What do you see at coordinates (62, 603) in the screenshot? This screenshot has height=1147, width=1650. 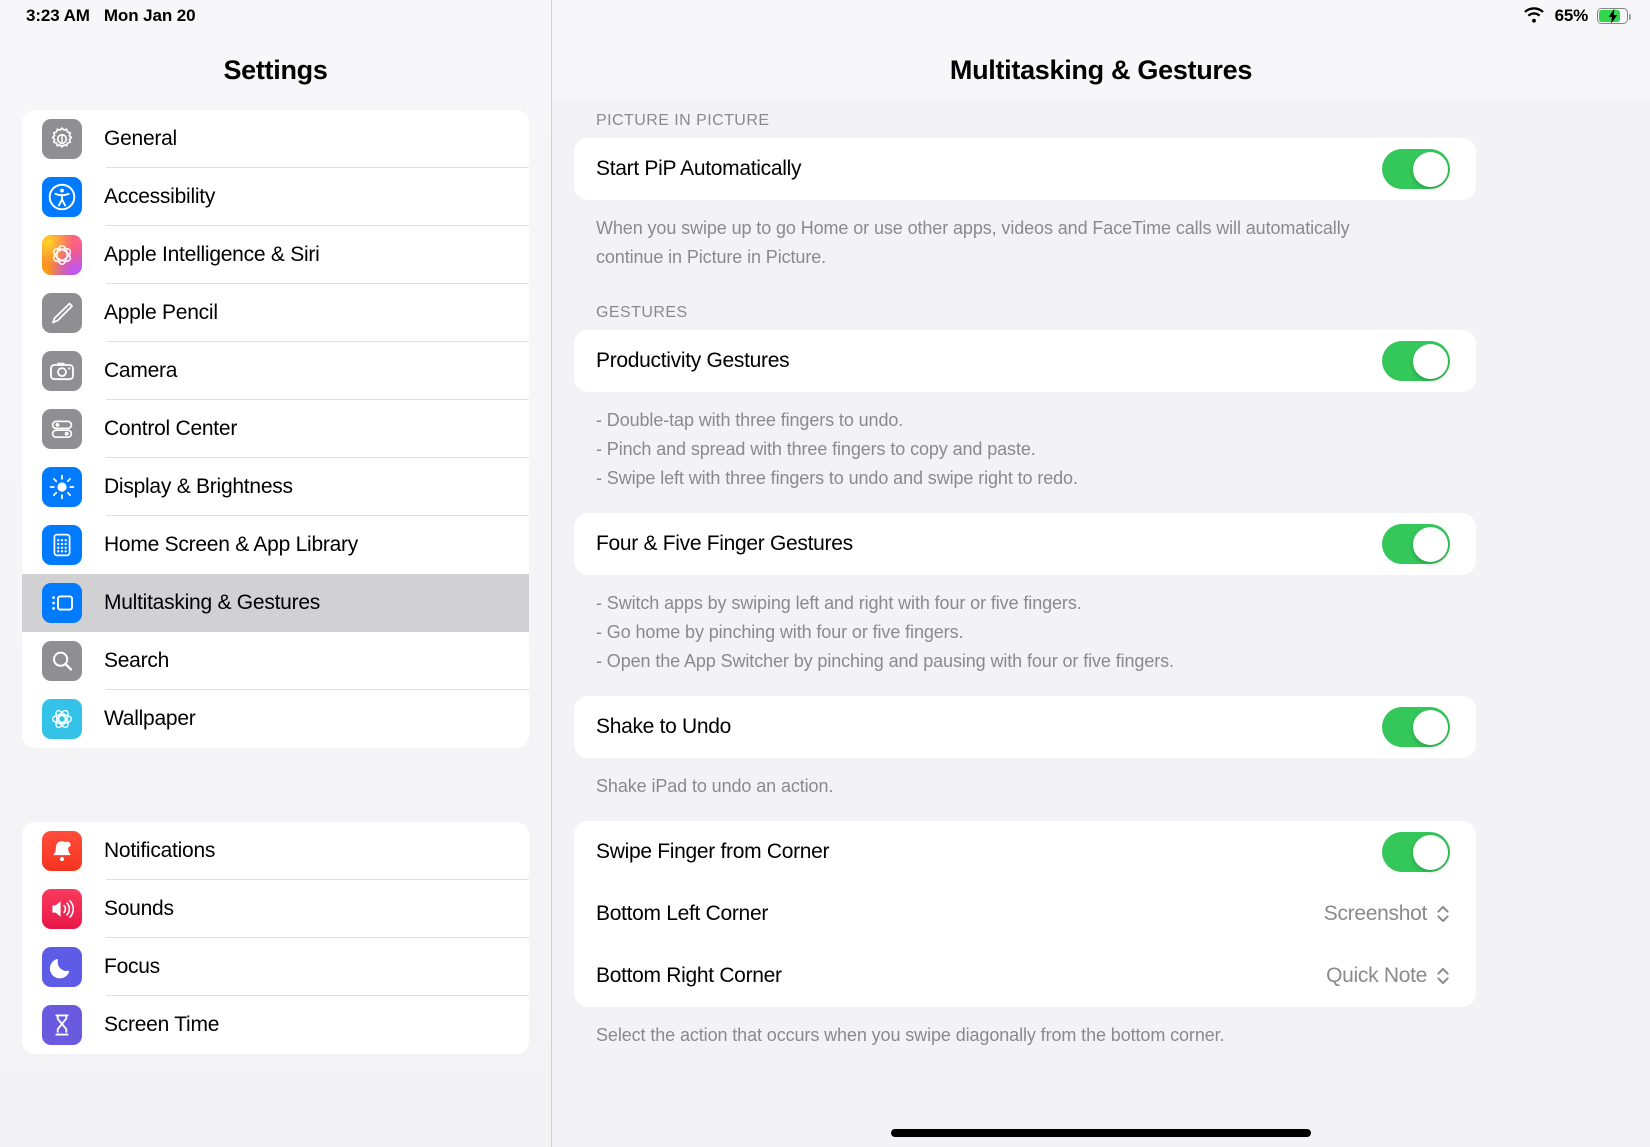 I see `multitasking-icon` at bounding box center [62, 603].